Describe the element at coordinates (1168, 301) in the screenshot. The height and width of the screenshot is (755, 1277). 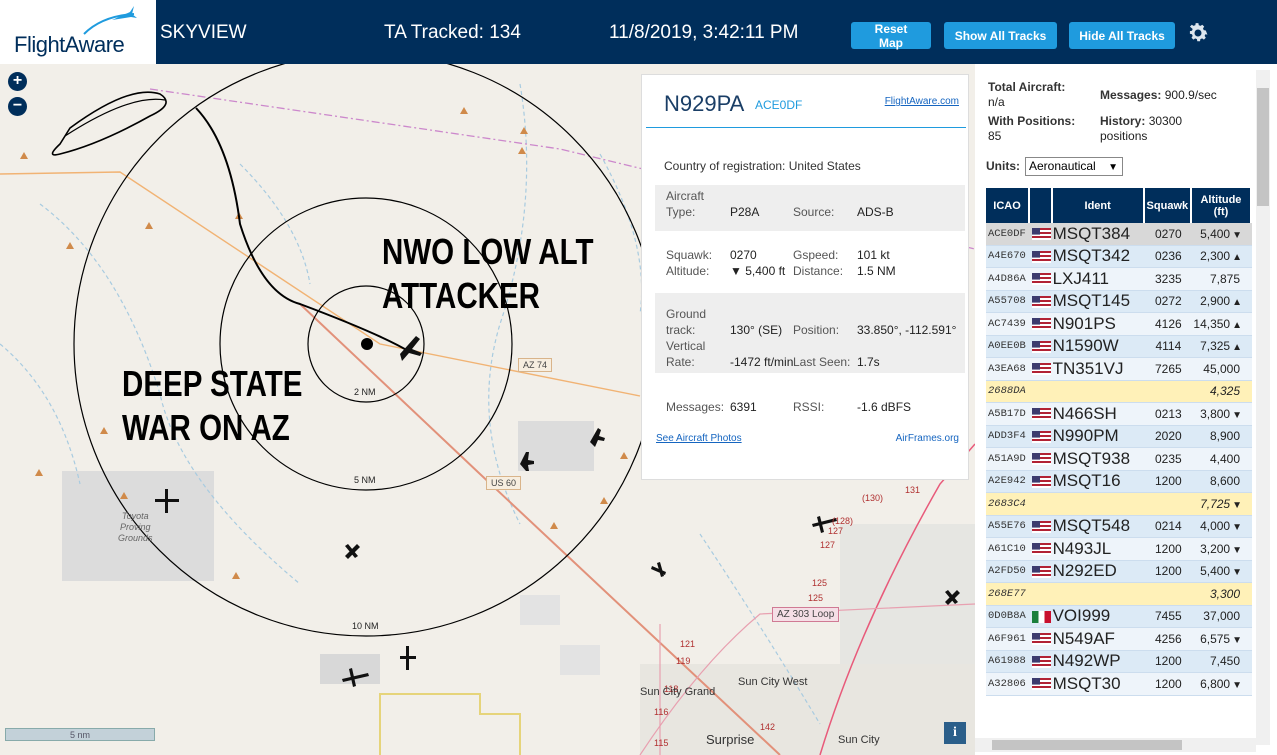
I see `squawk-cell: 0272` at that location.